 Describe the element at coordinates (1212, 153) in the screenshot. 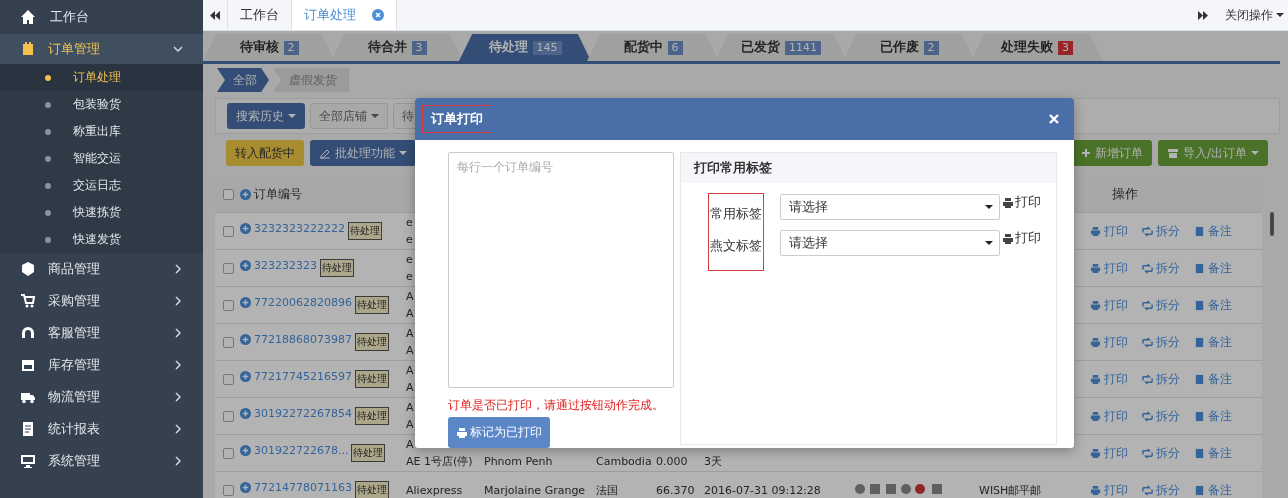

I see `toolbar-button: 导入/出订单` at that location.